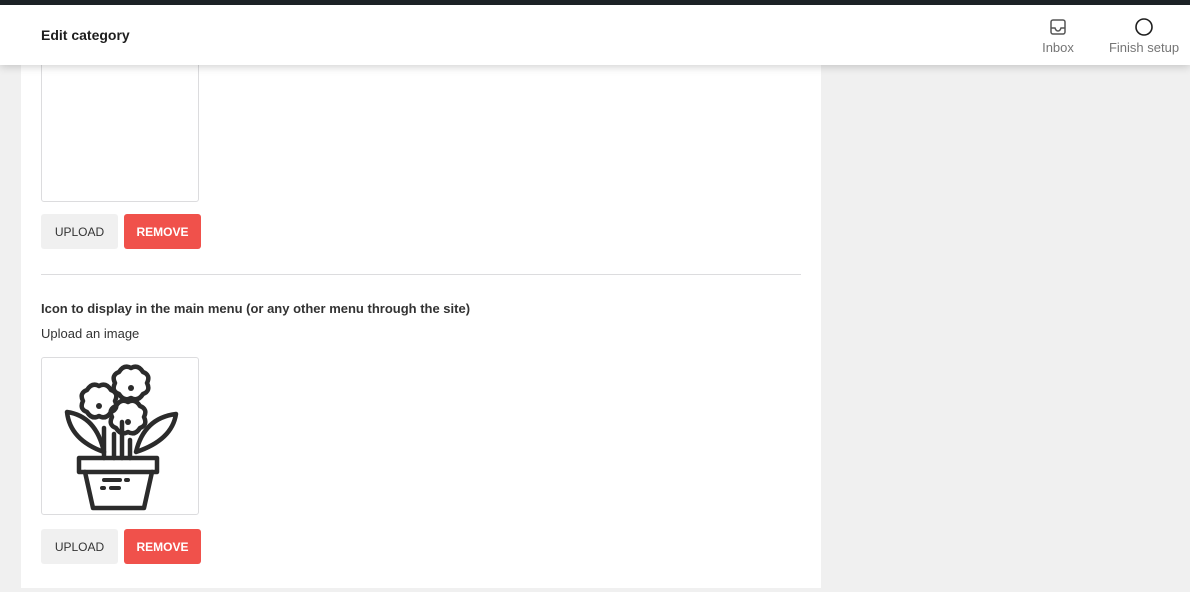 The width and height of the screenshot is (1190, 592). What do you see at coordinates (1058, 27) in the screenshot?
I see `inbox-icon` at bounding box center [1058, 27].